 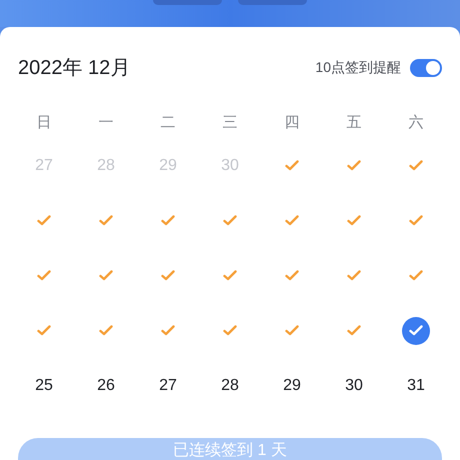 I want to click on month-title: 2022年 12月, so click(x=74, y=68).